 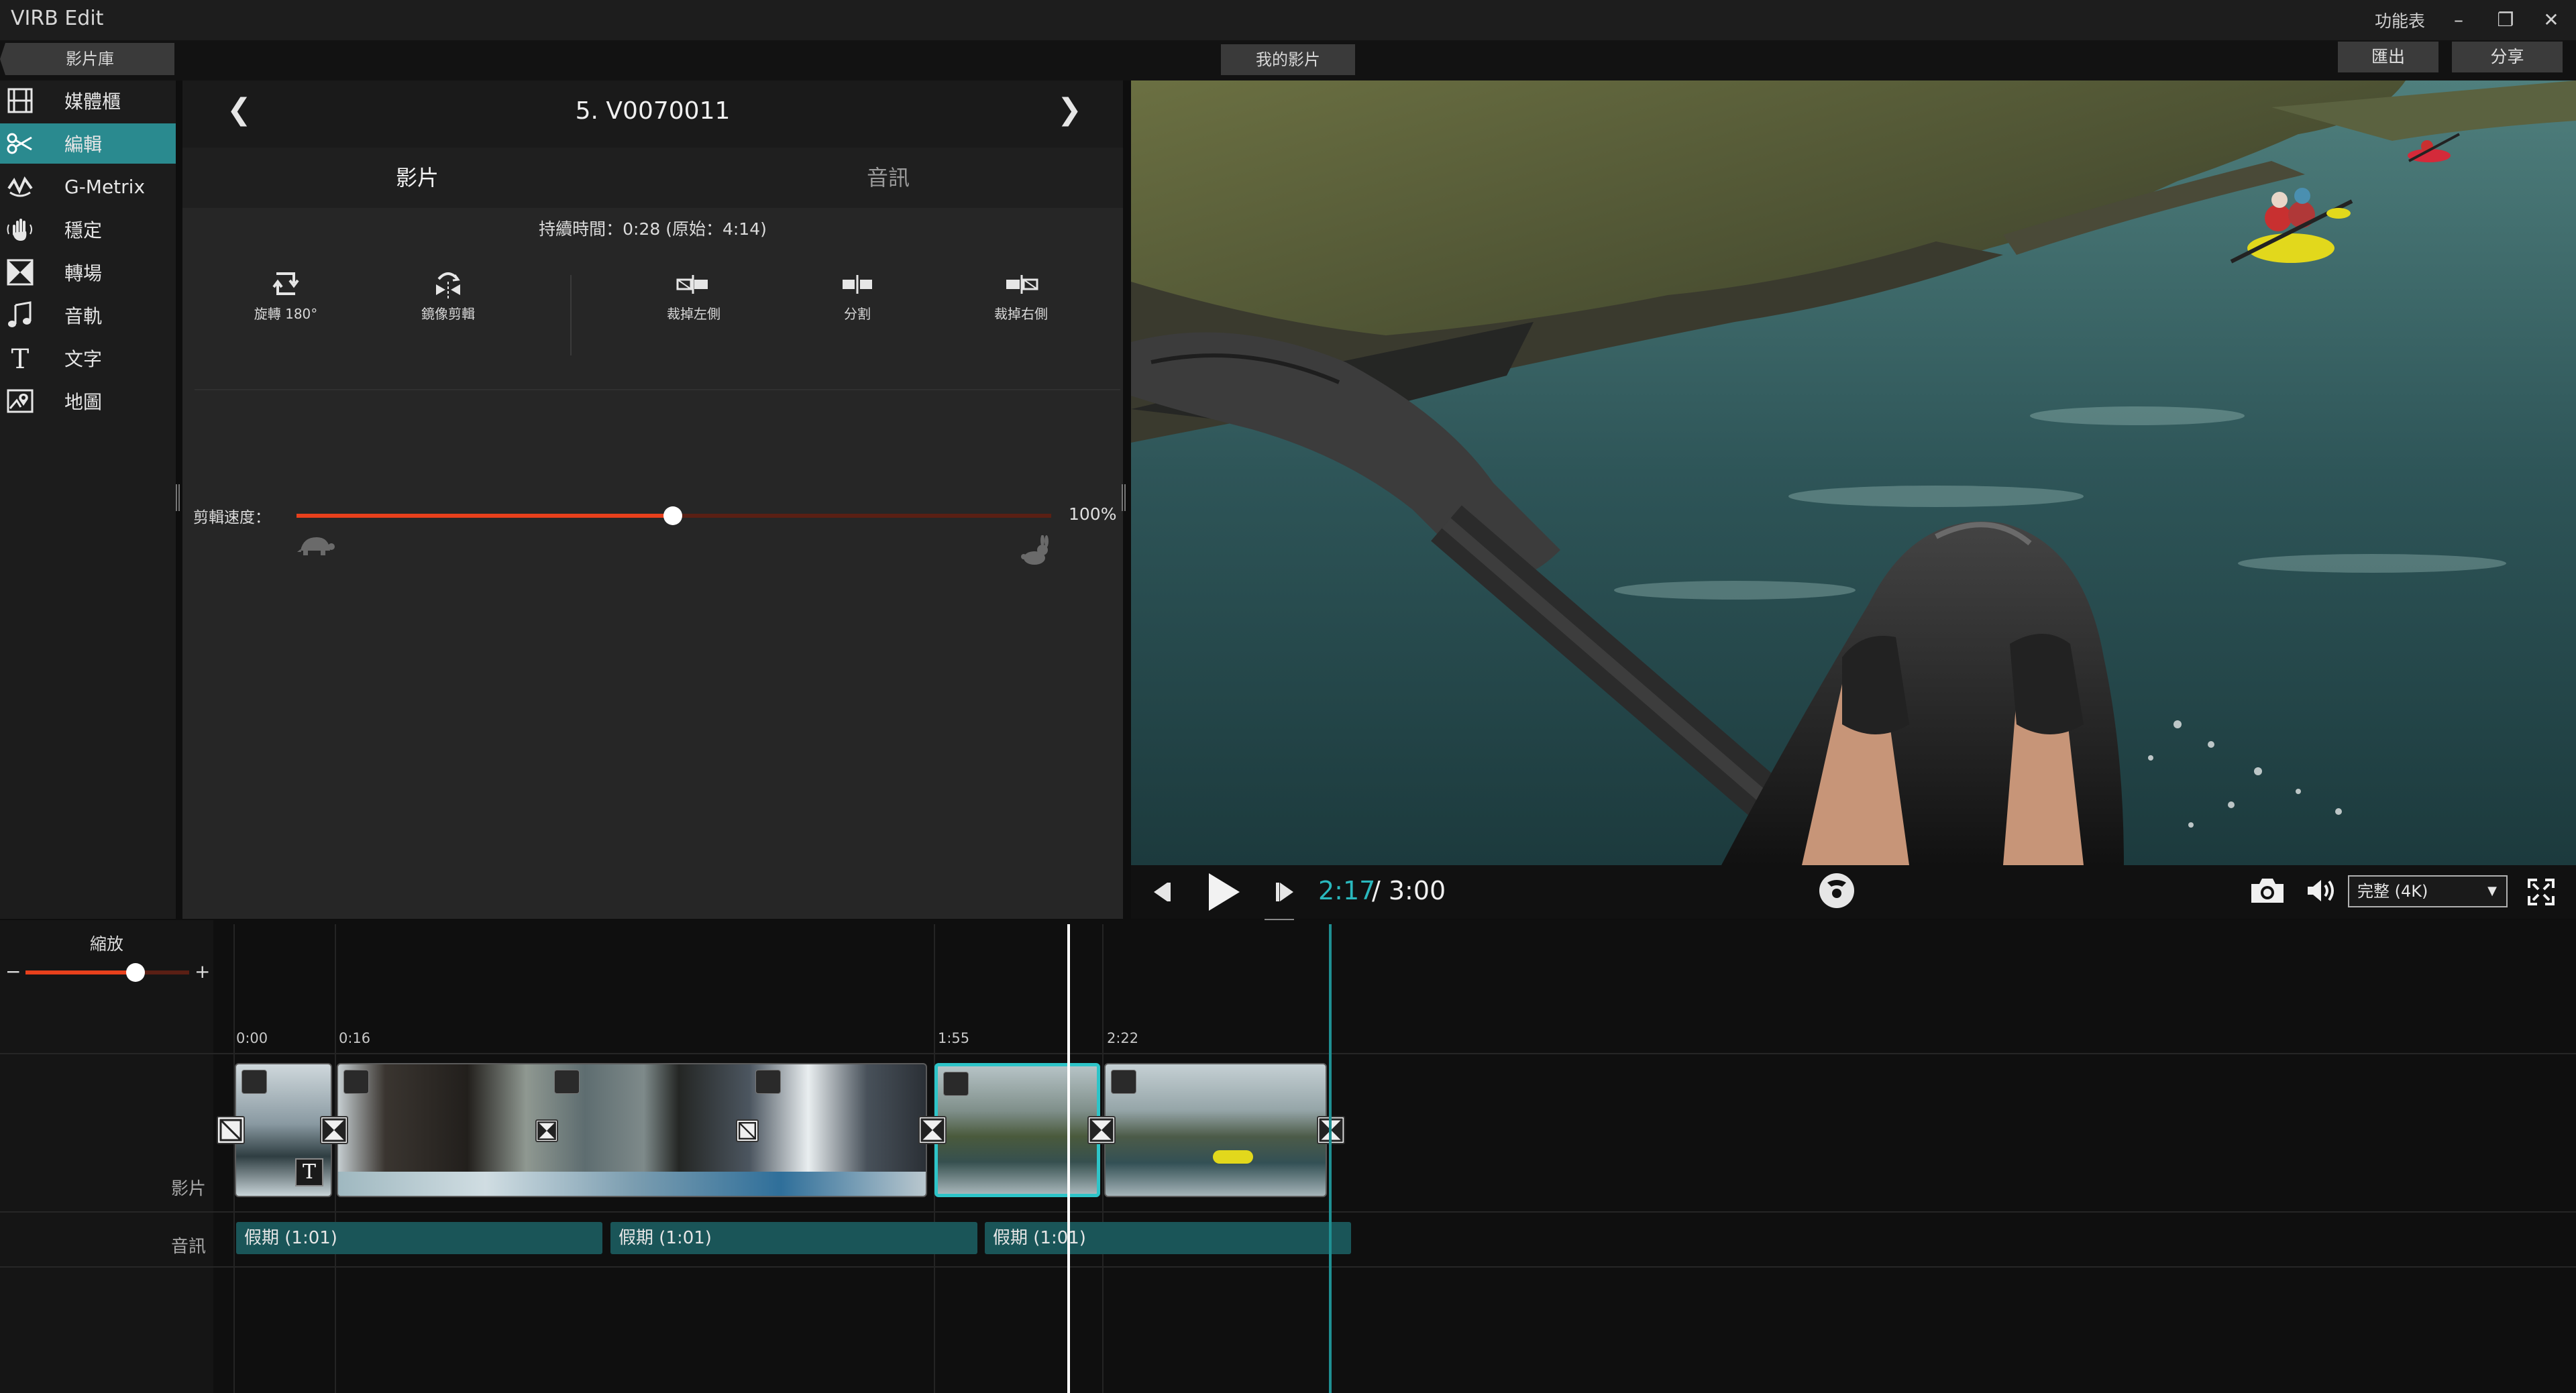 What do you see at coordinates (83, 316) in the screenshot?
I see `sidebar-item-label: 音軌` at bounding box center [83, 316].